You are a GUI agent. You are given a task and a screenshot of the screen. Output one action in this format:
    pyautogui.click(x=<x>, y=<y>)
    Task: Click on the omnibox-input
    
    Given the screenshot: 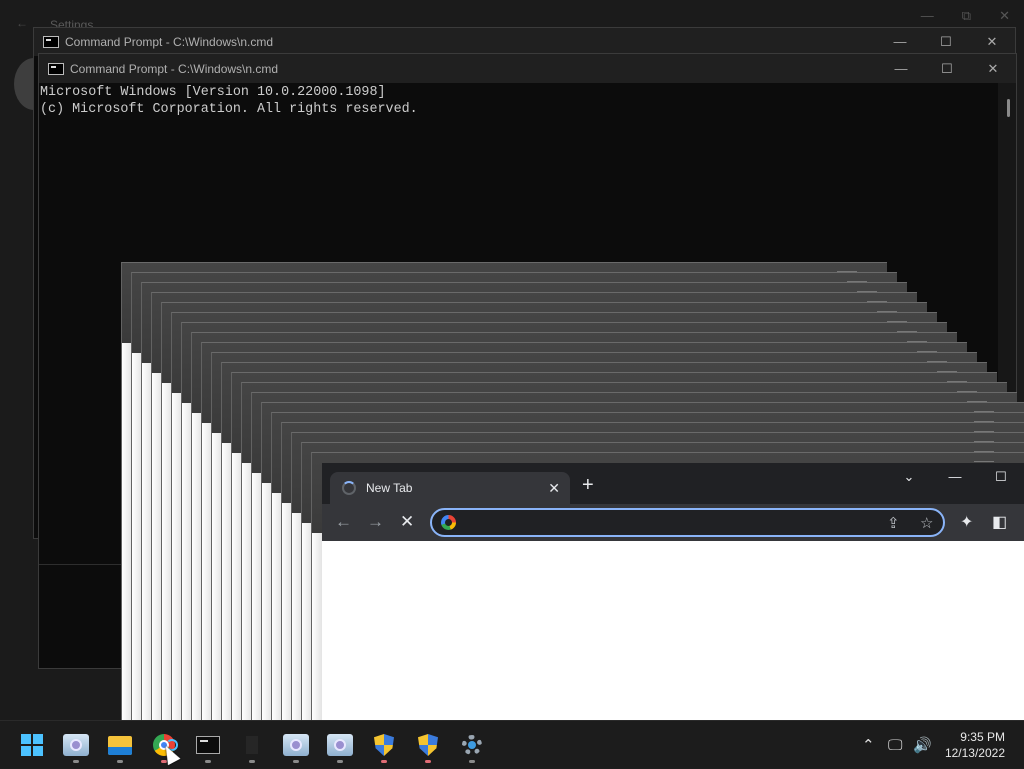 What is the action you would take?
    pyautogui.click(x=666, y=524)
    